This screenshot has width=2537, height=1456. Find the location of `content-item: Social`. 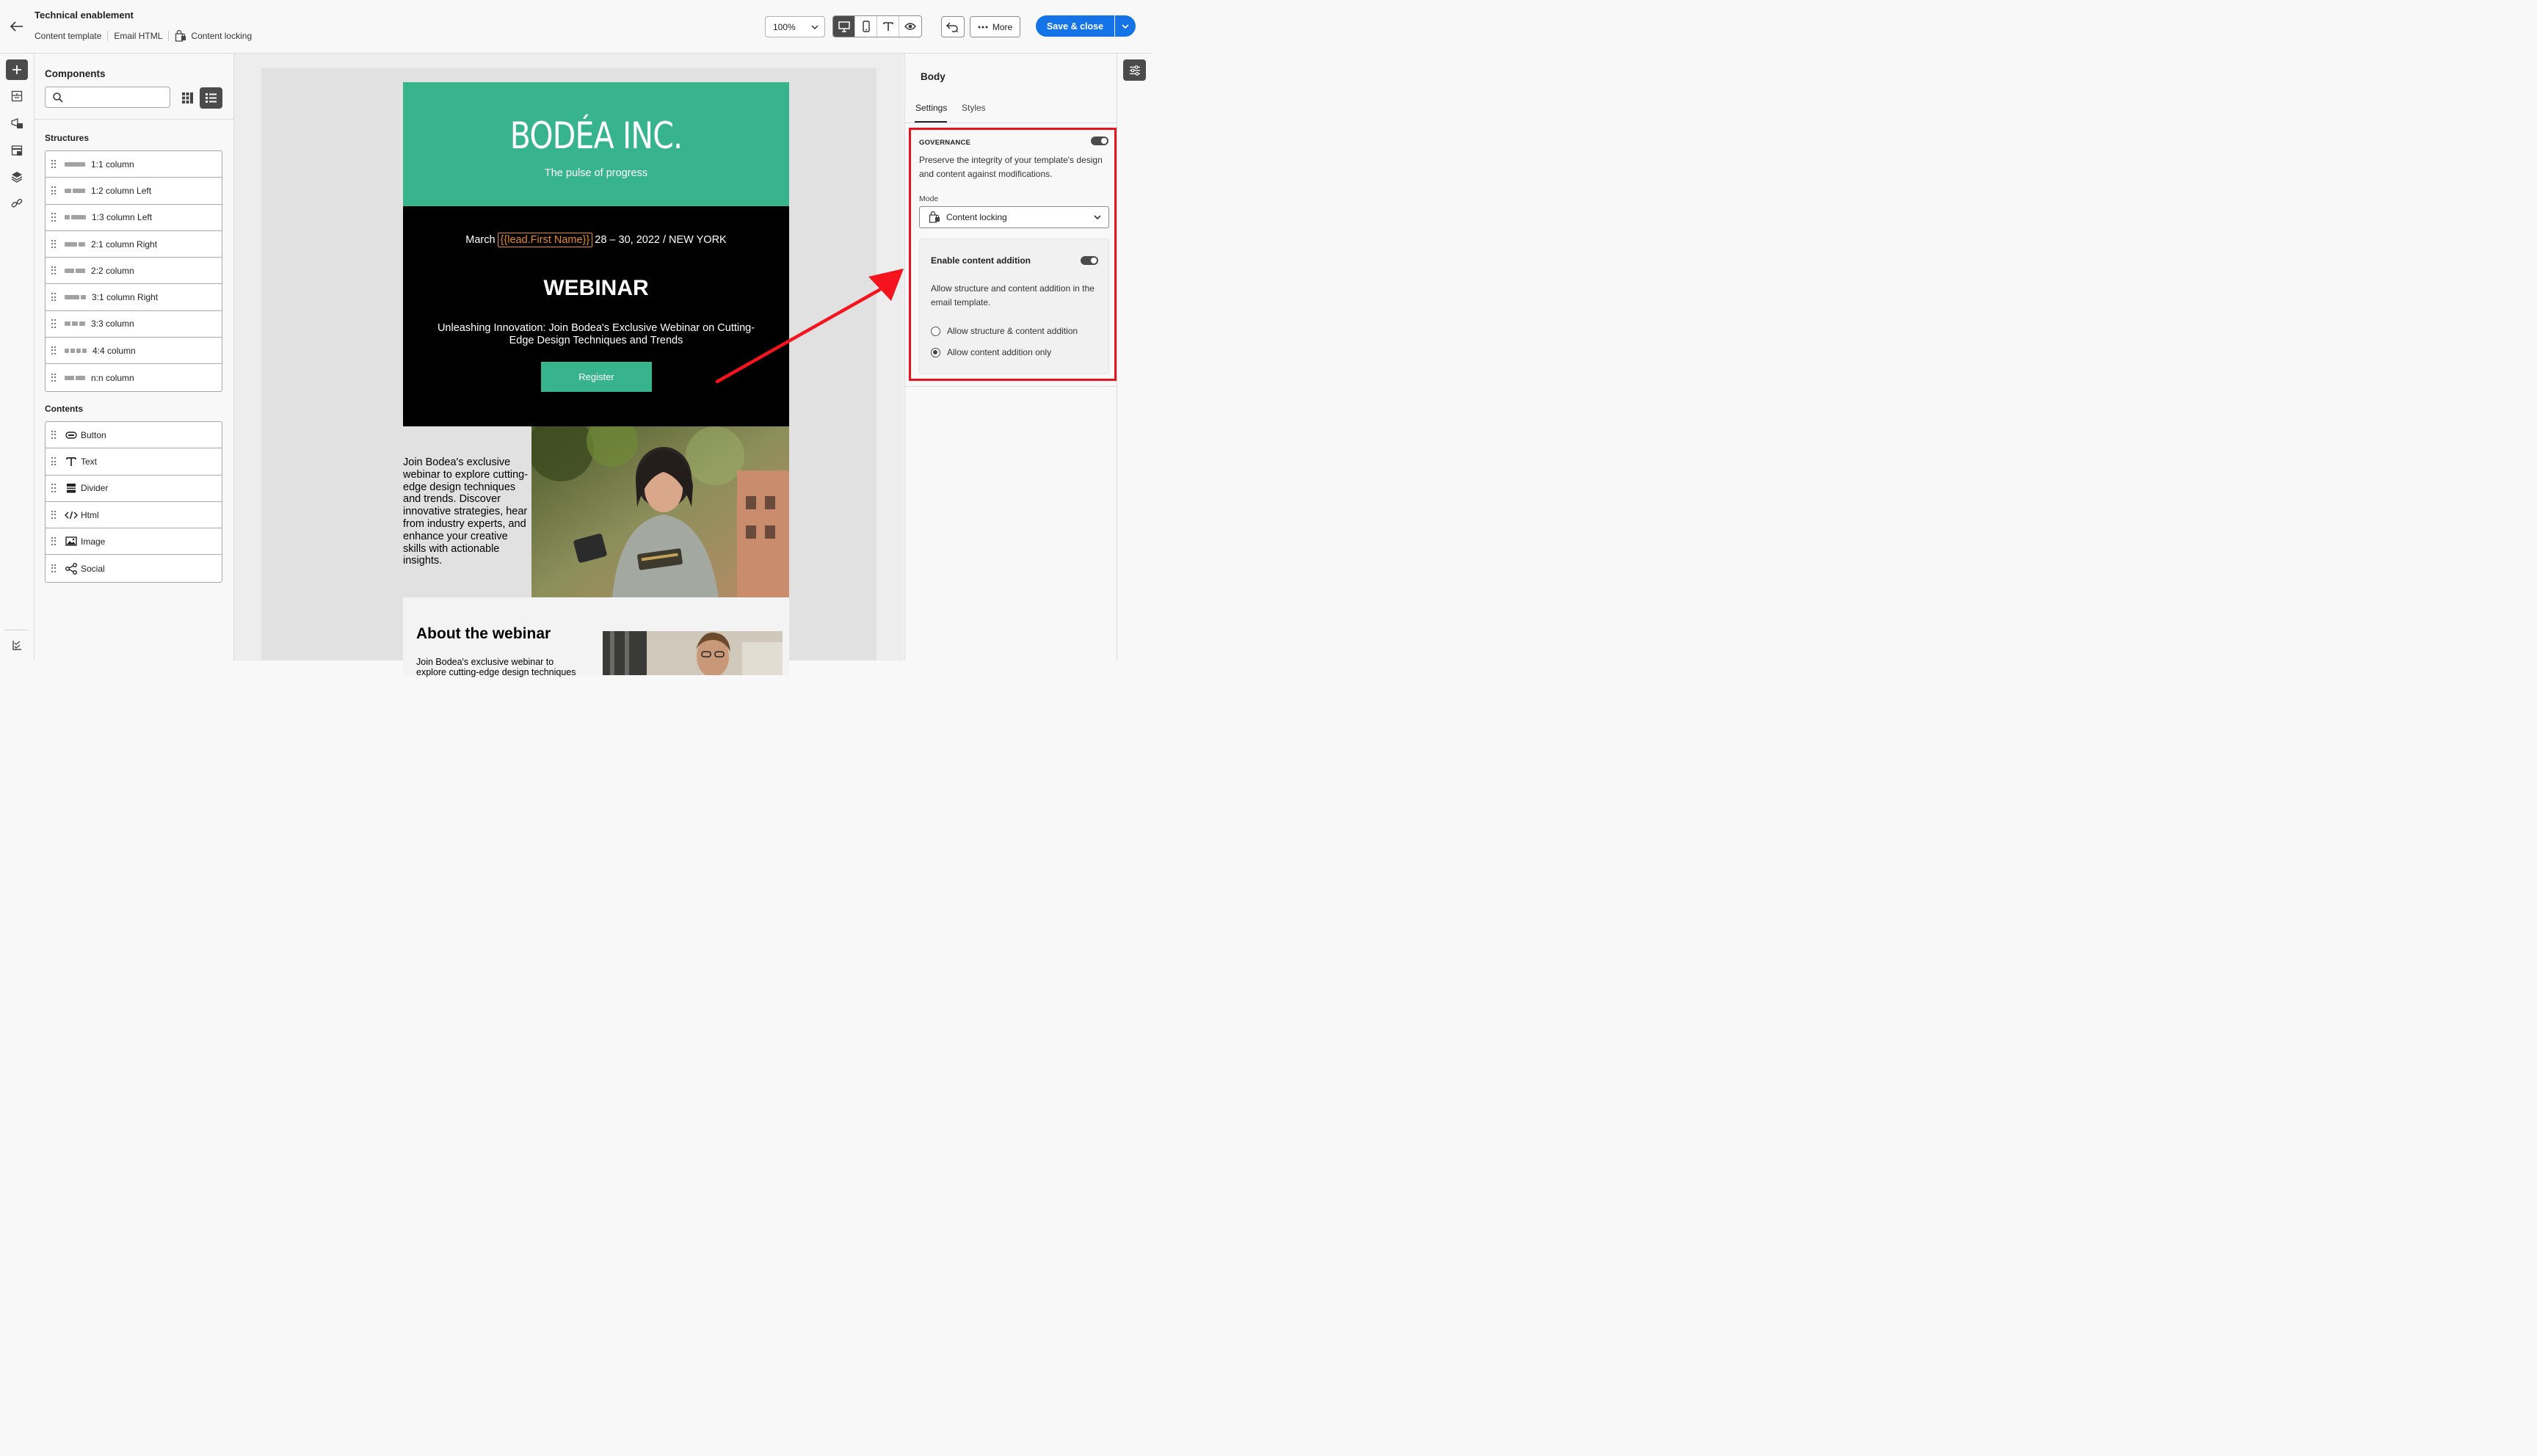

content-item: Social is located at coordinates (134, 568).